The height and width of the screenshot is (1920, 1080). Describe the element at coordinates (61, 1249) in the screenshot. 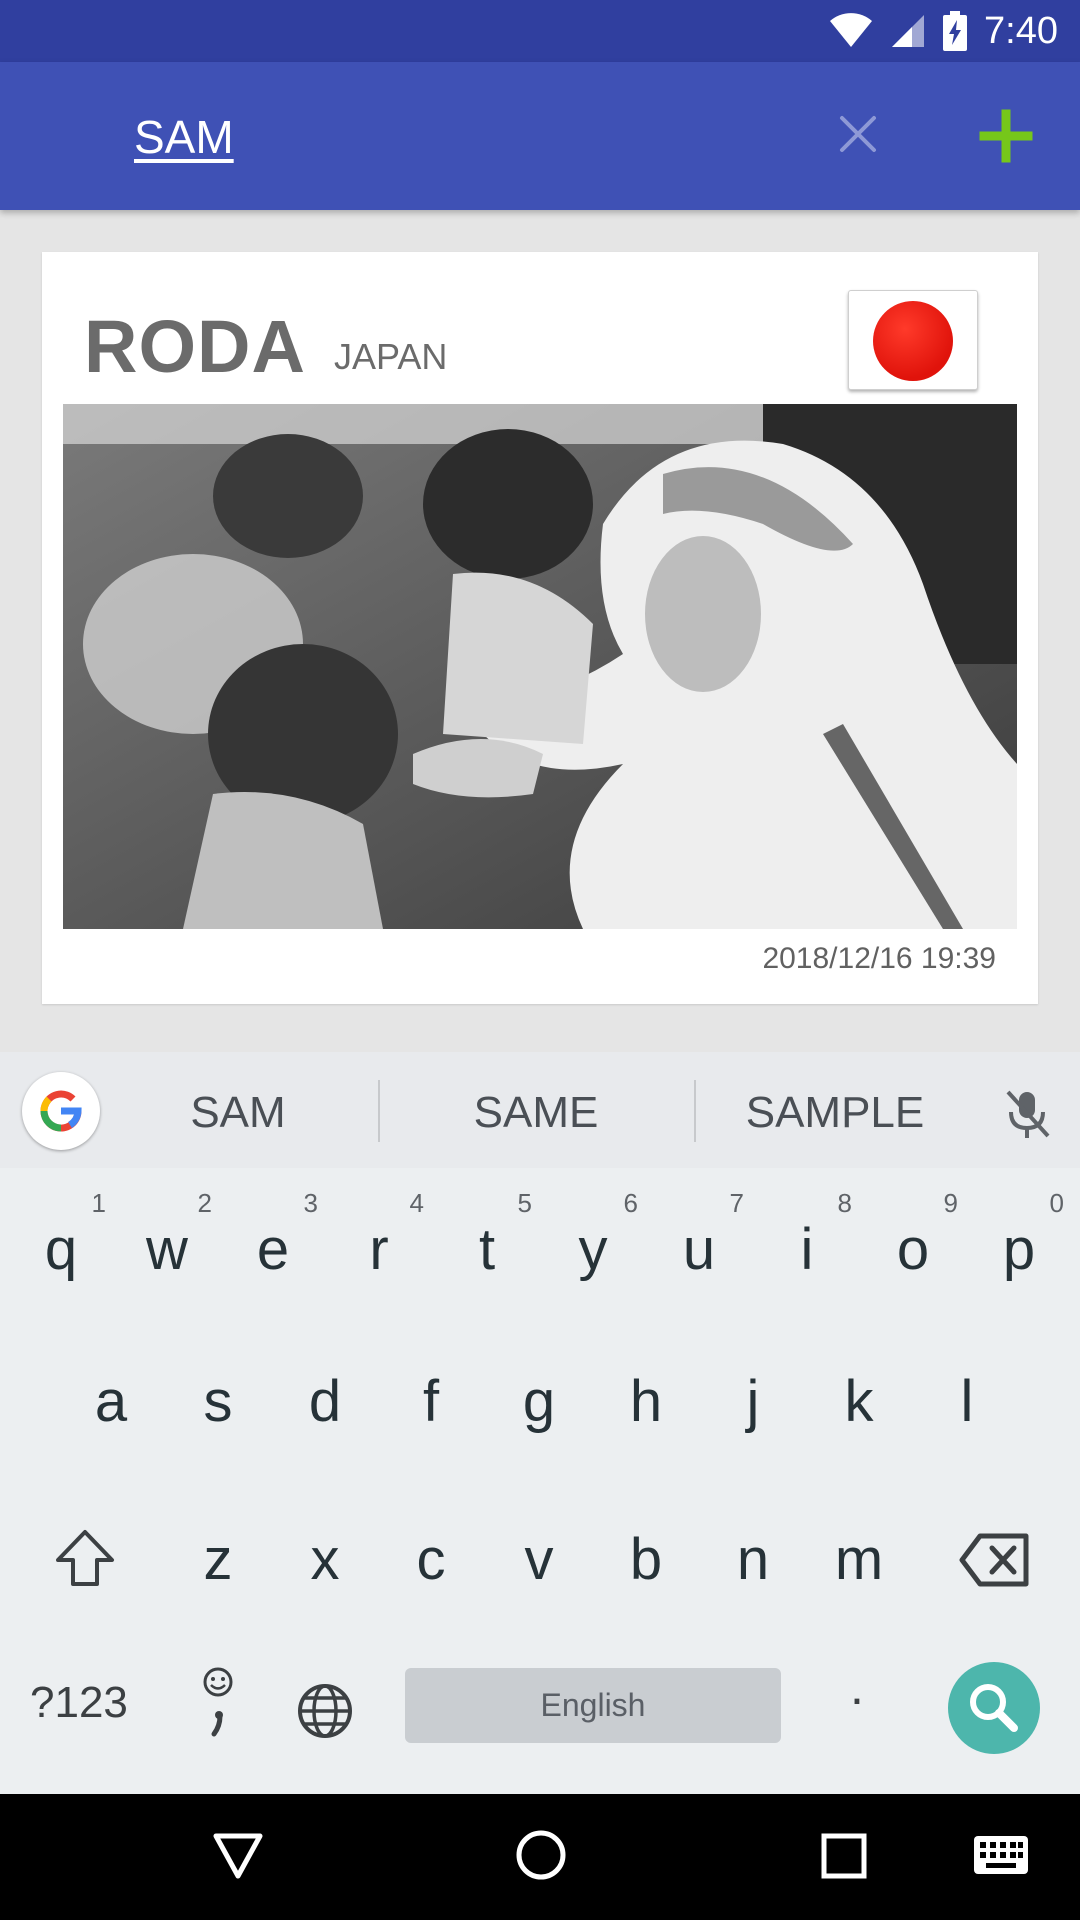

I see `key-label: q` at that location.